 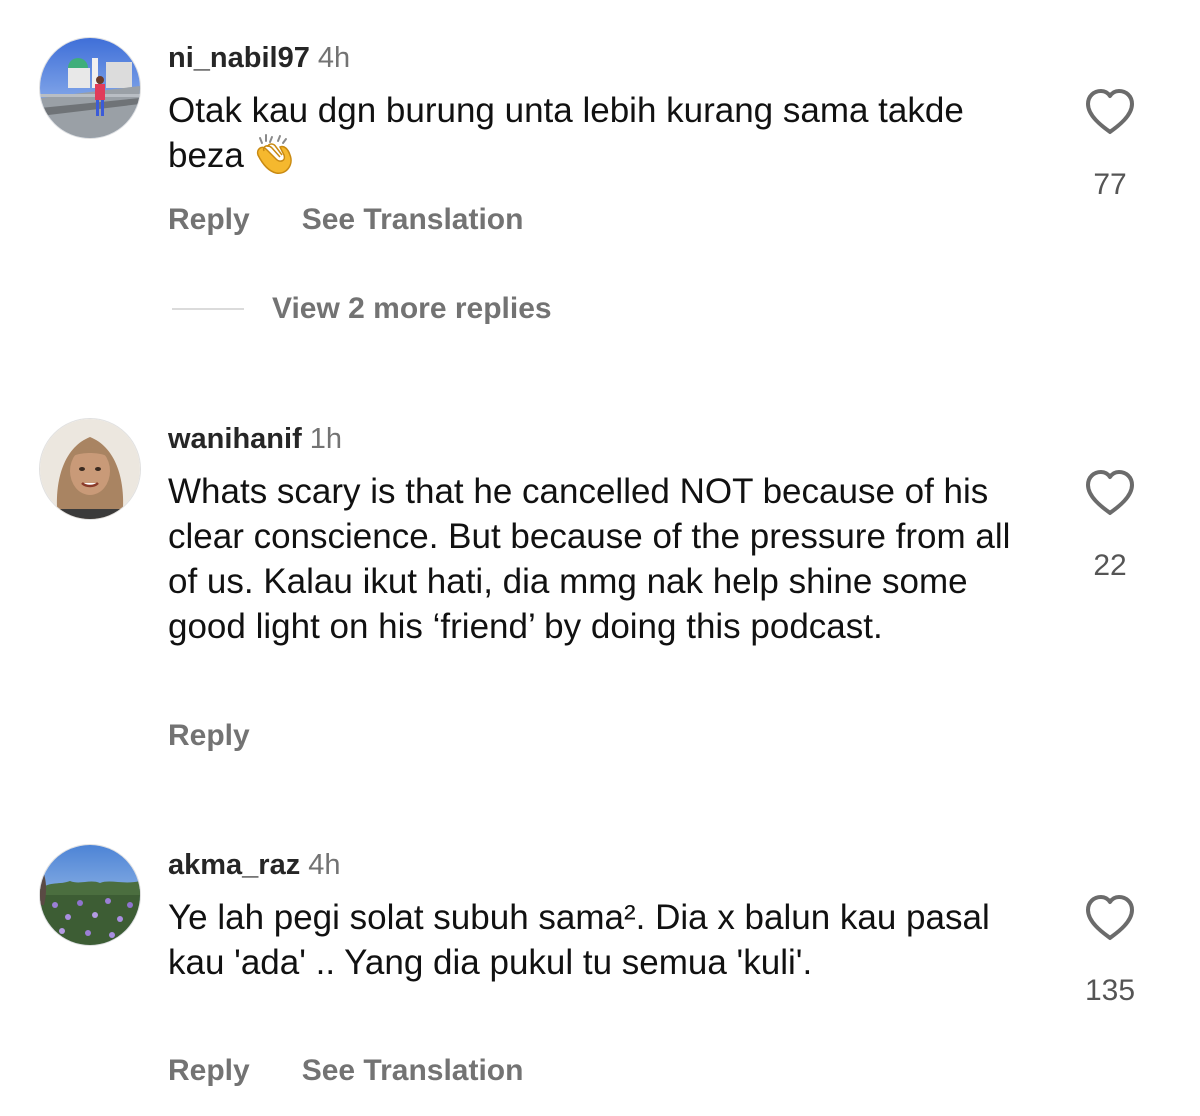 What do you see at coordinates (273, 155) in the screenshot?
I see `clapping-hands-icon` at bounding box center [273, 155].